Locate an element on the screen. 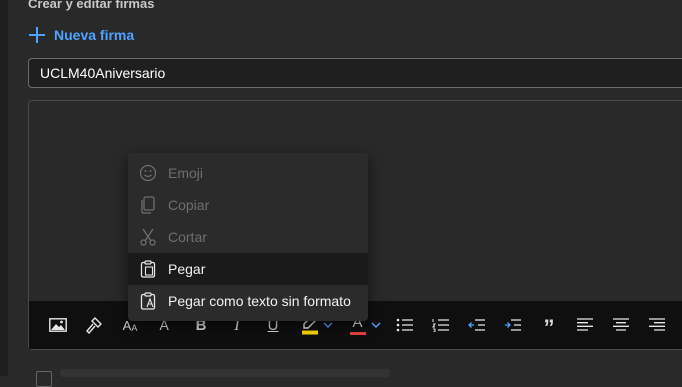 The width and height of the screenshot is (682, 387). menu-item-label: Emoji is located at coordinates (186, 173).